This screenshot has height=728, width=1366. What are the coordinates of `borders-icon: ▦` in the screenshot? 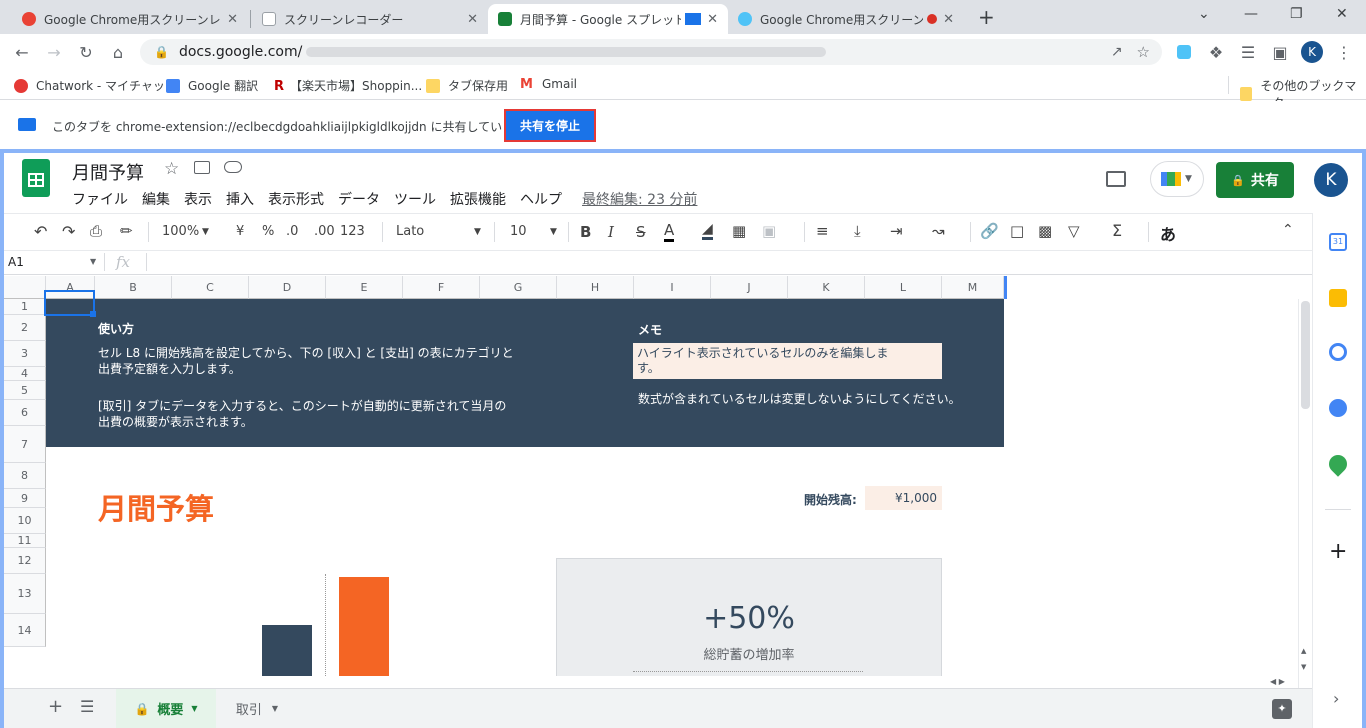 It's located at (739, 231).